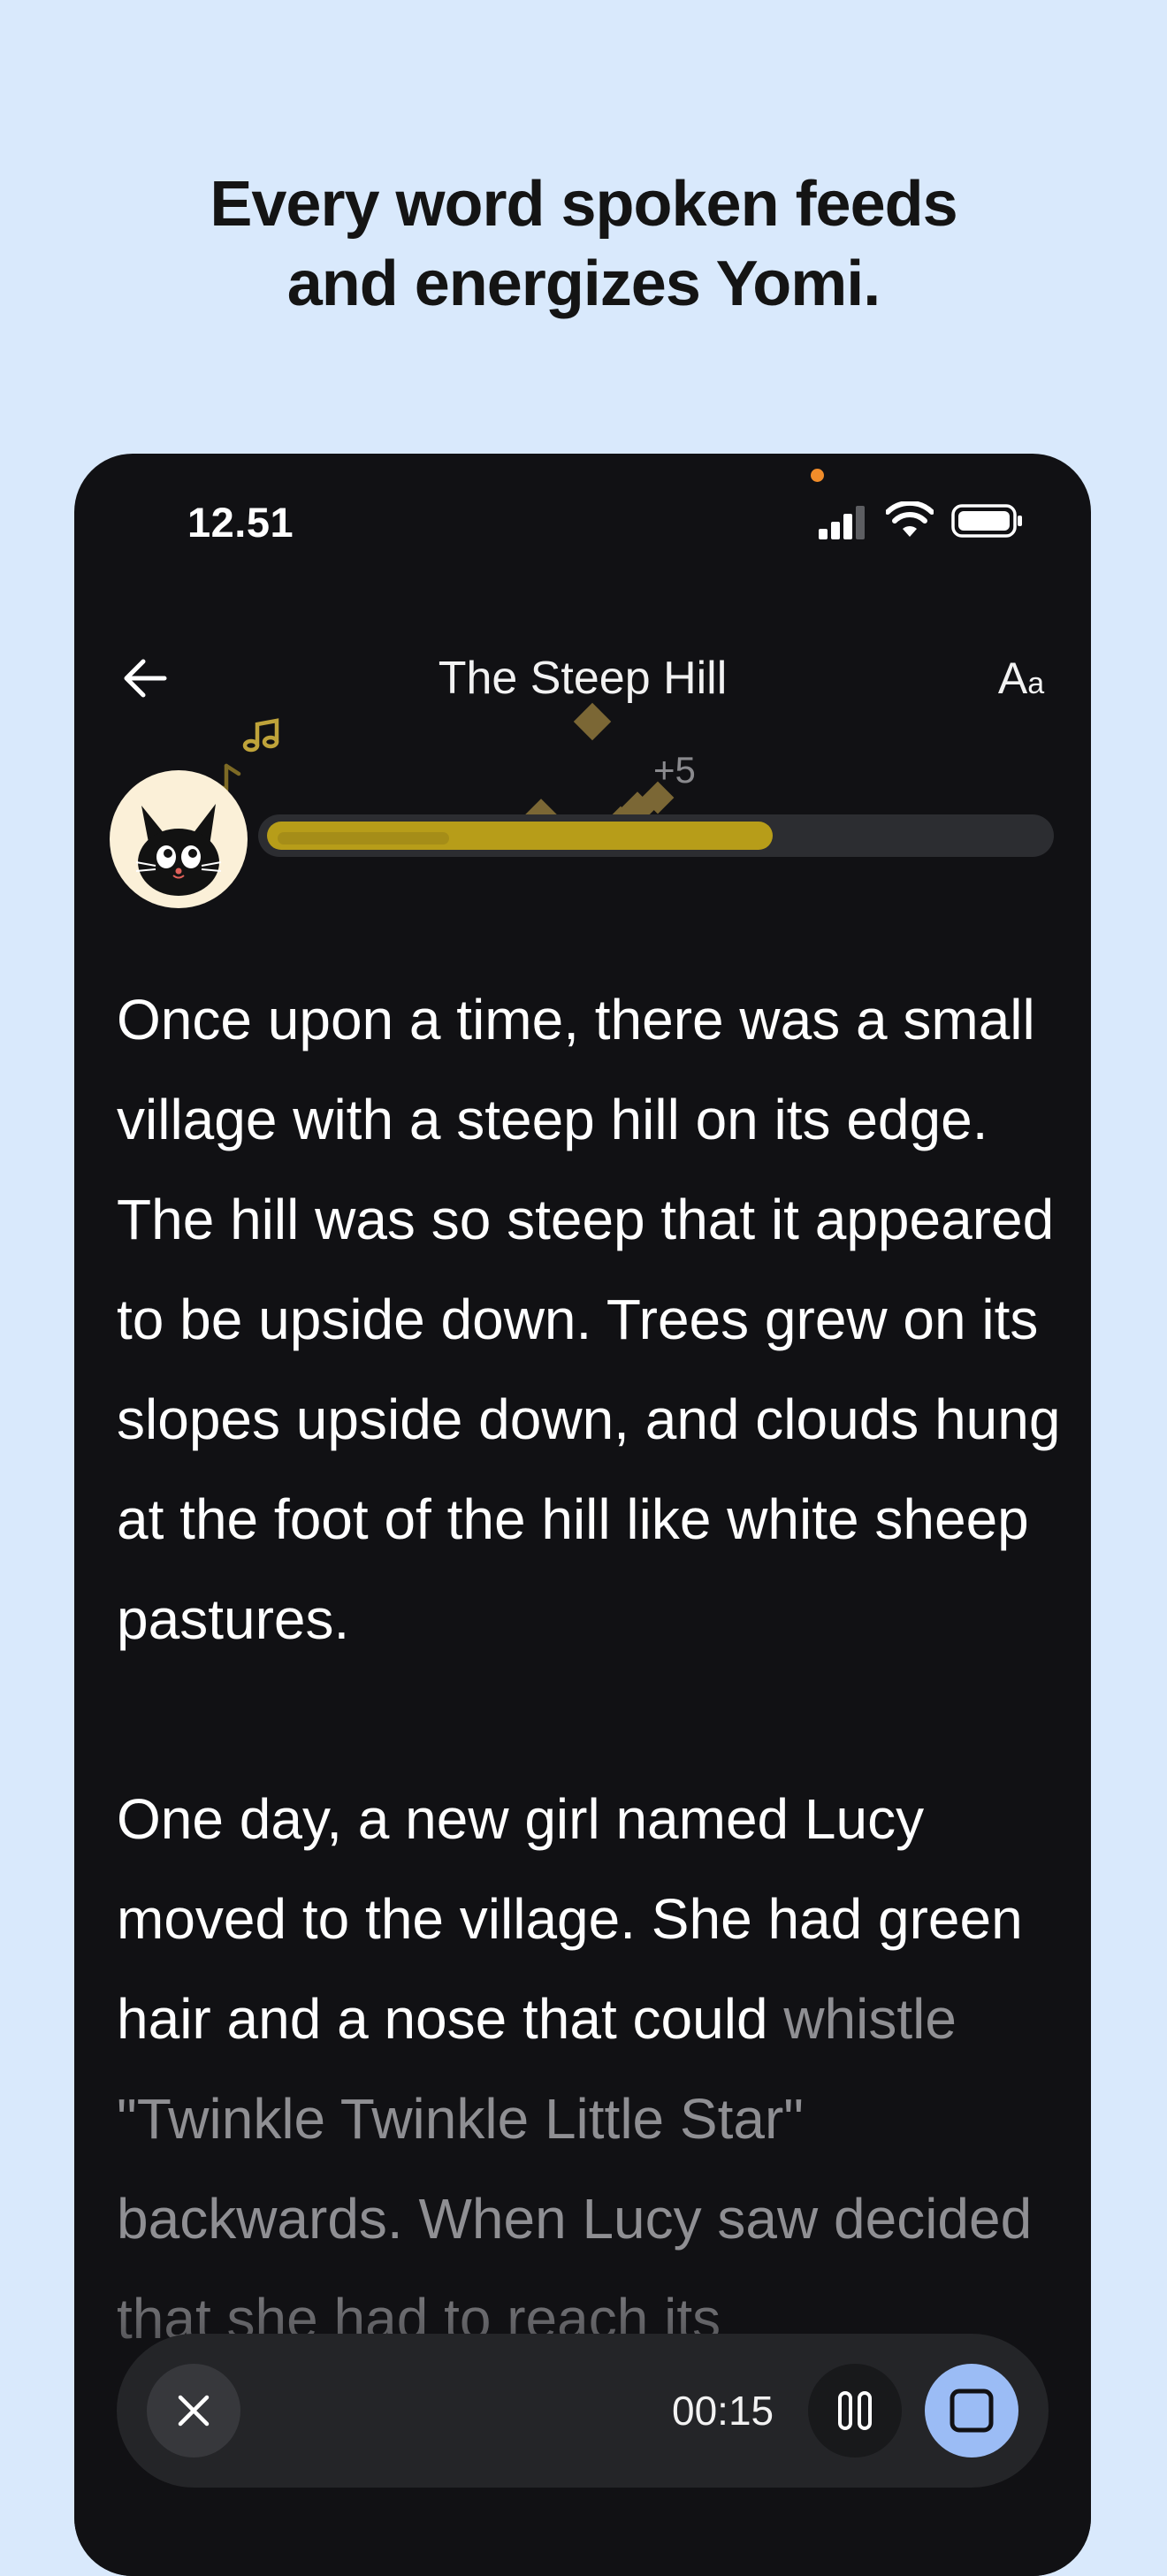  I want to click on arrow-left-icon, so click(145, 679).